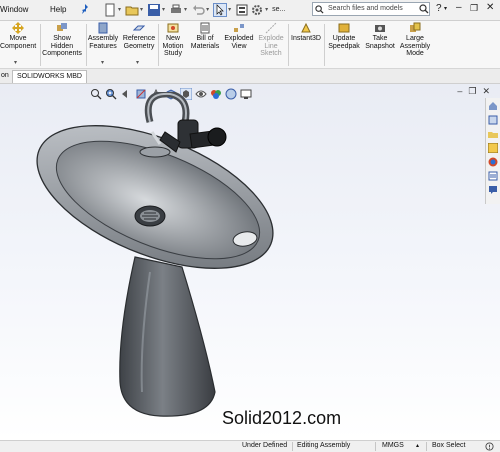  Describe the element at coordinates (393, 445) in the screenshot. I see `status-units: MMGS` at that location.